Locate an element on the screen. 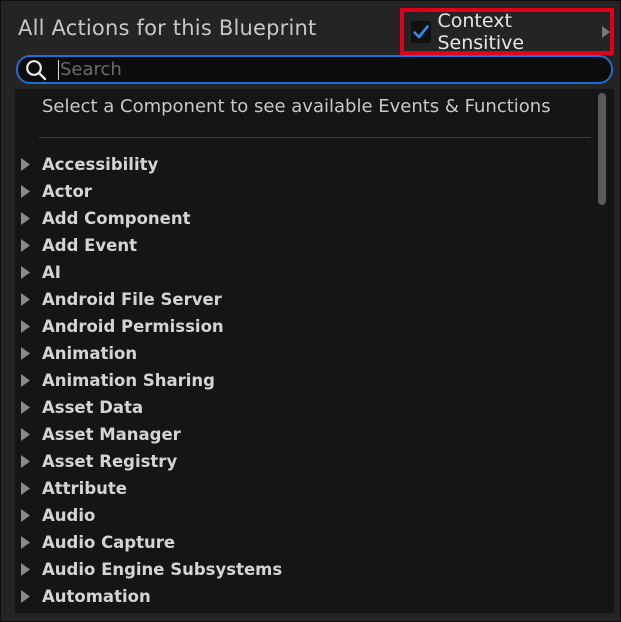  category-label: AI is located at coordinates (51, 272).